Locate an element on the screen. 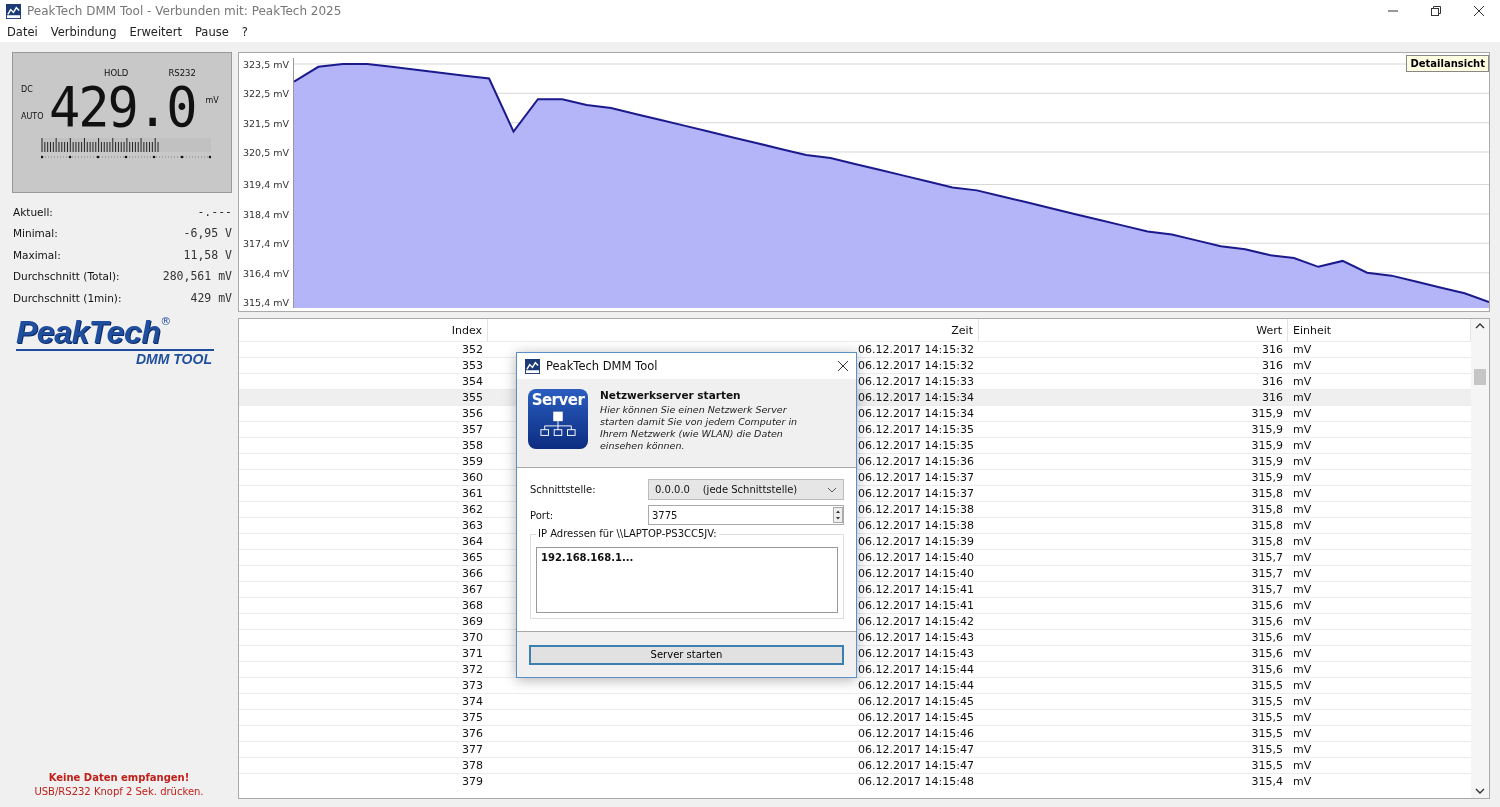 This screenshot has width=1500, height=807. y-axis-label: 318,4 mV is located at coordinates (266, 214).